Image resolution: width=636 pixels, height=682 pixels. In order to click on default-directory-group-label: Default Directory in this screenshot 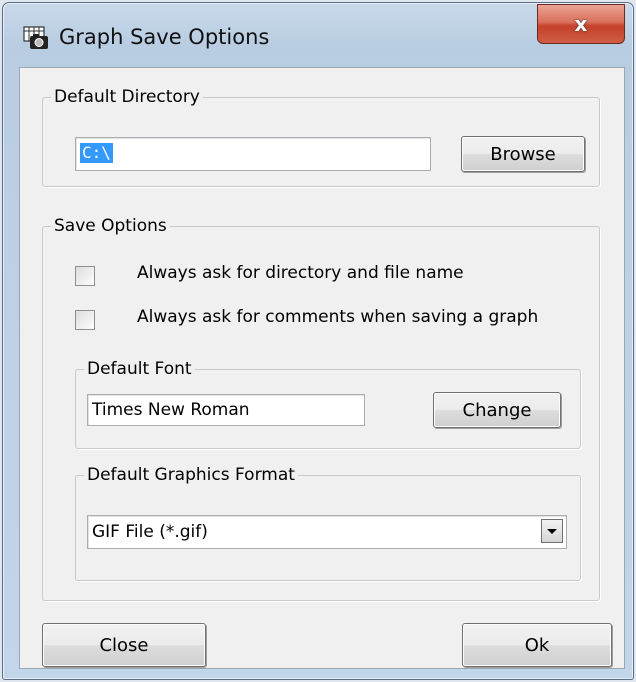, I will do `click(127, 97)`.